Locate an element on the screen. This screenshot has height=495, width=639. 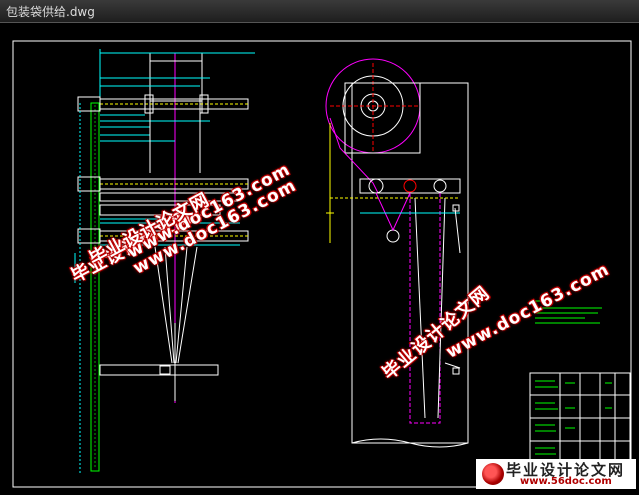
window-title: 包装袋供给.dwg is located at coordinates (50, 12).